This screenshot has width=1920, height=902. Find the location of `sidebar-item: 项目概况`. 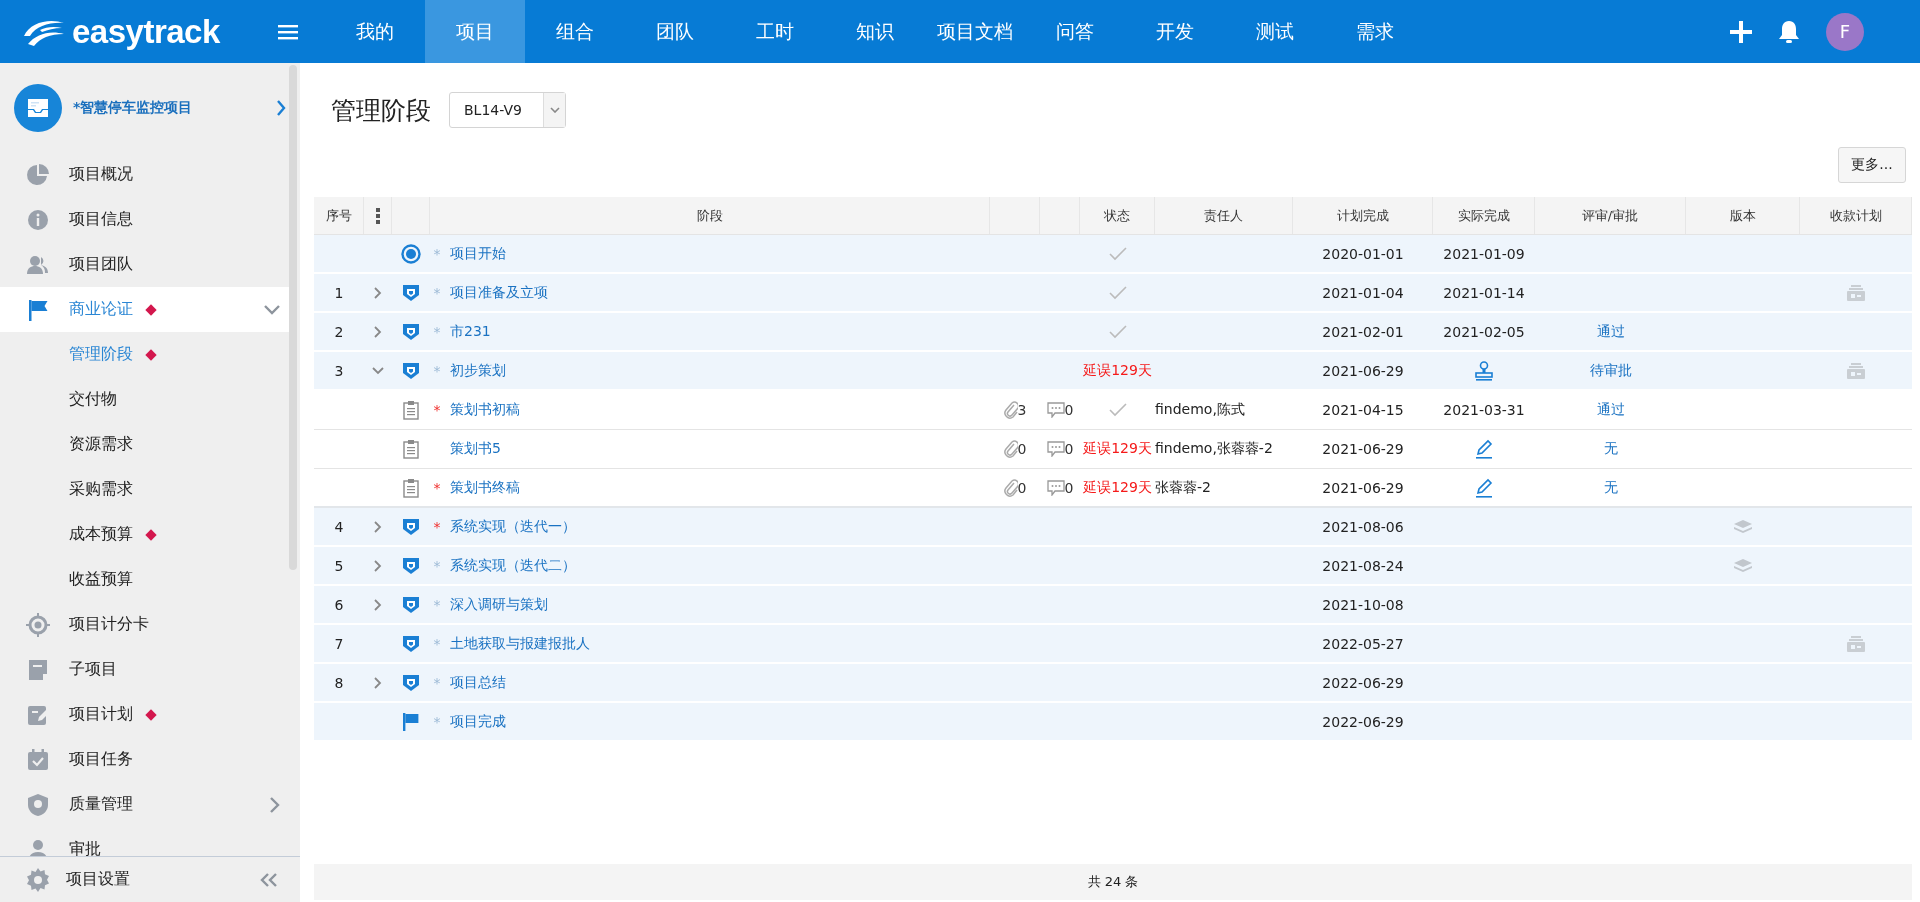

sidebar-item: 项目概况 is located at coordinates (145, 174).